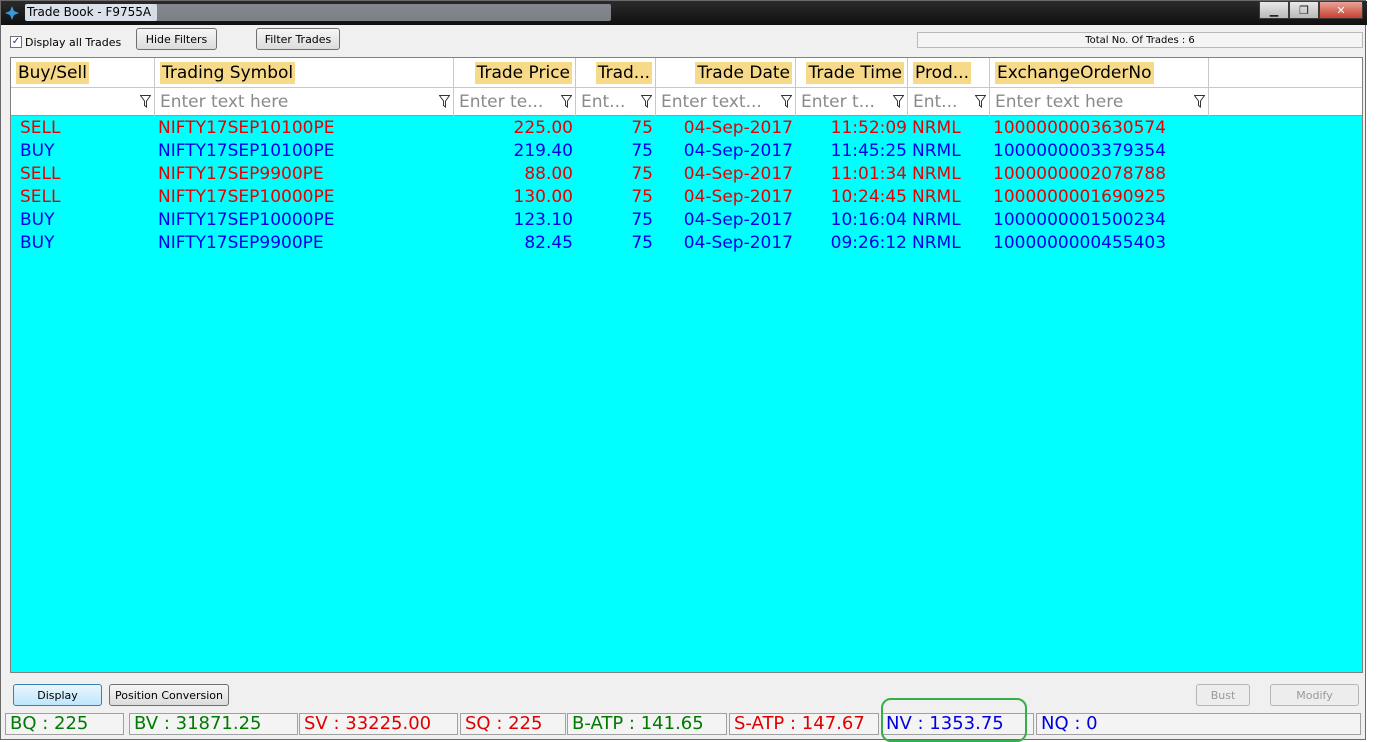 This screenshot has width=1380, height=742. I want to click on column-header-buy-sell: Buy/Sell, so click(83, 73).